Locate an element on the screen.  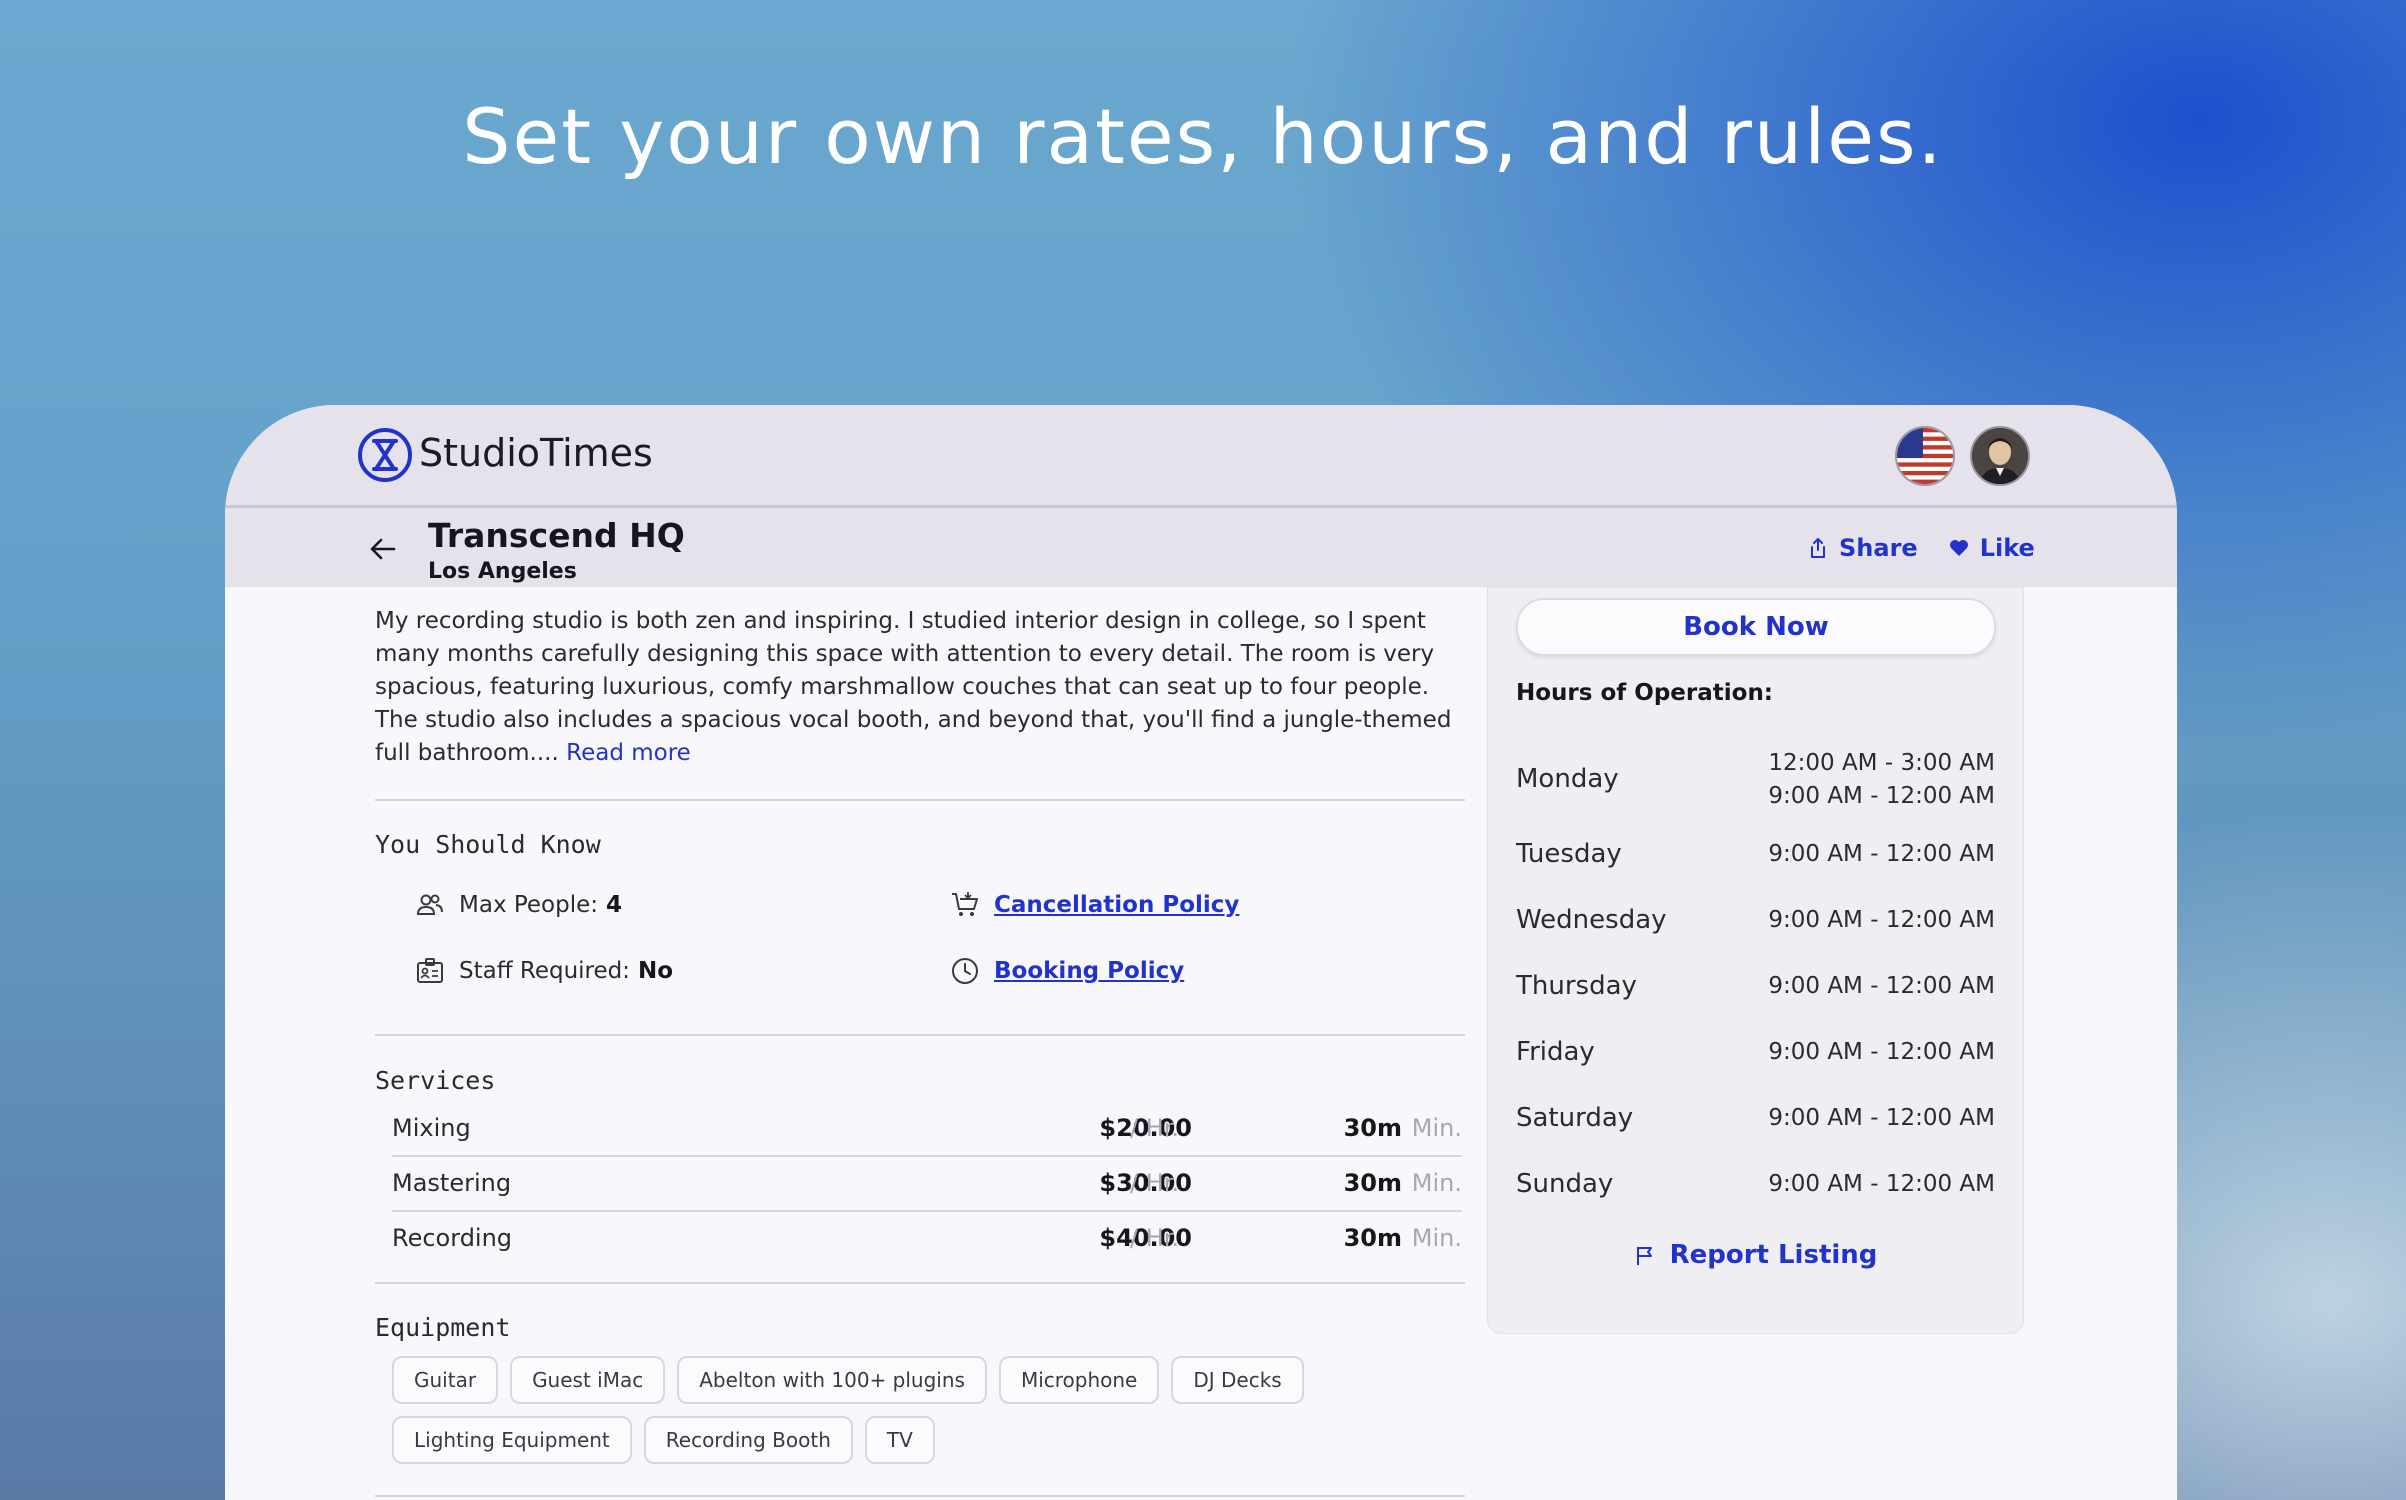
back-arrow-icon is located at coordinates (383, 549).